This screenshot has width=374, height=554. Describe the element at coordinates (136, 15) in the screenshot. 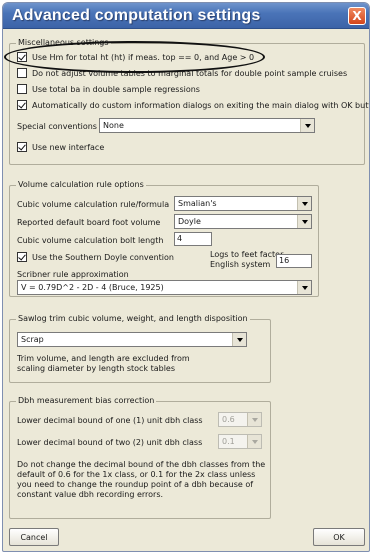

I see `dialog-title: Advanced computation settings` at that location.